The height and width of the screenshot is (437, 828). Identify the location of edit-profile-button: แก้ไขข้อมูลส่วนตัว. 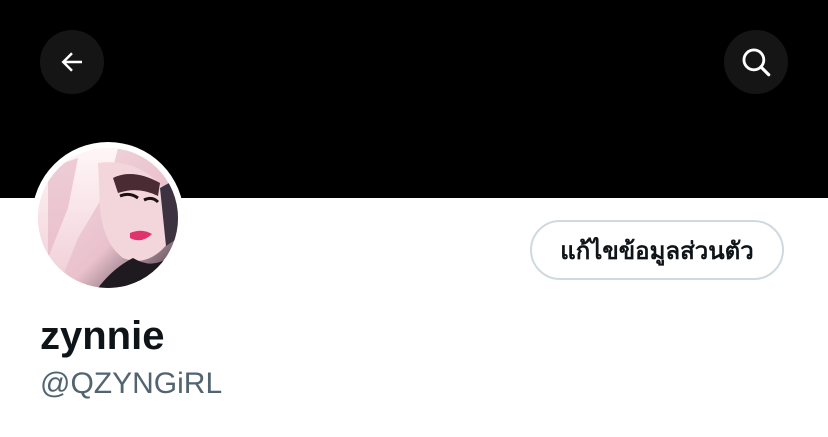
(657, 250).